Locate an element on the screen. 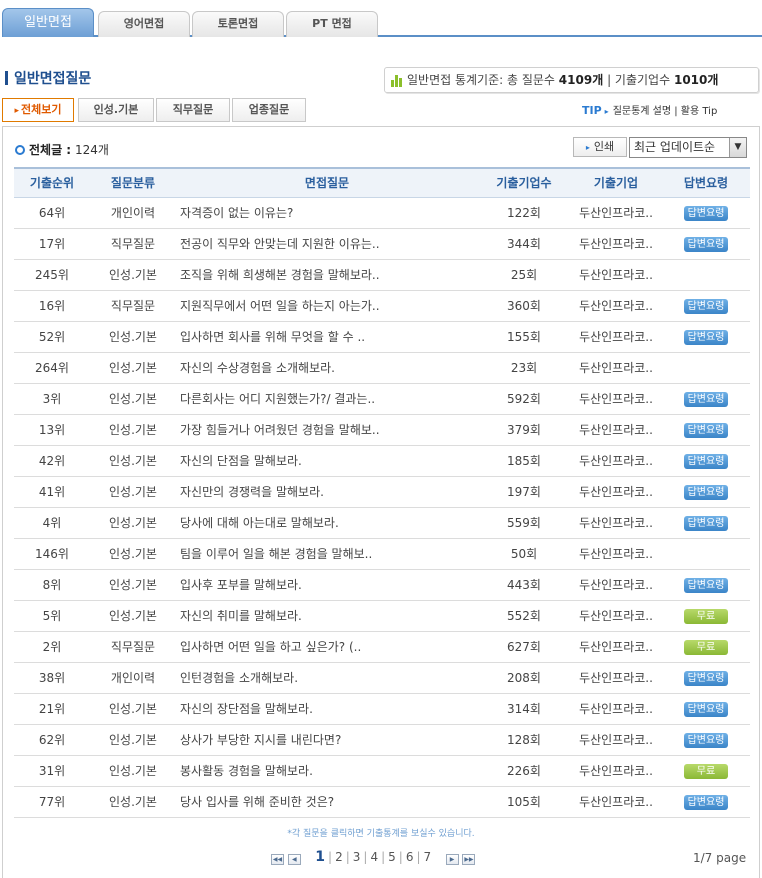 The height and width of the screenshot is (878, 762). question-cell: 자신의 단점을 말해보라. is located at coordinates (327, 460).